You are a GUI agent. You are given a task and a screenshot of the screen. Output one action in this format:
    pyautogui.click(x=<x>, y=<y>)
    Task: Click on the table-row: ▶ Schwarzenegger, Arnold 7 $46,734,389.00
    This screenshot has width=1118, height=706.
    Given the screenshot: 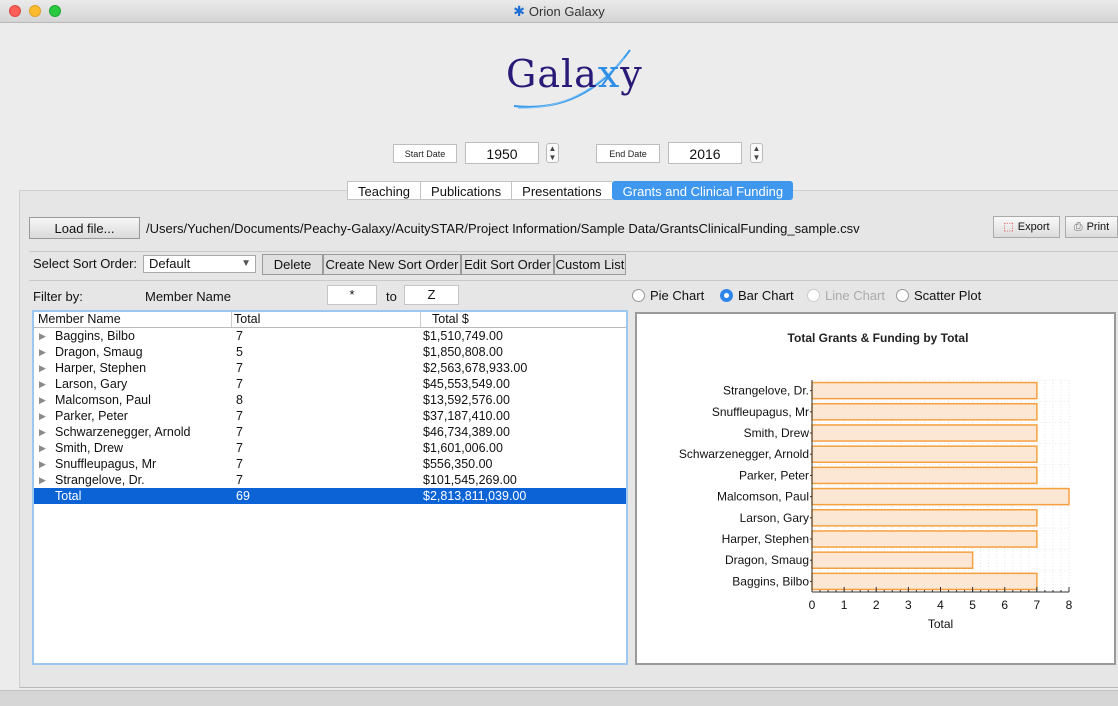 What is the action you would take?
    pyautogui.click(x=330, y=432)
    